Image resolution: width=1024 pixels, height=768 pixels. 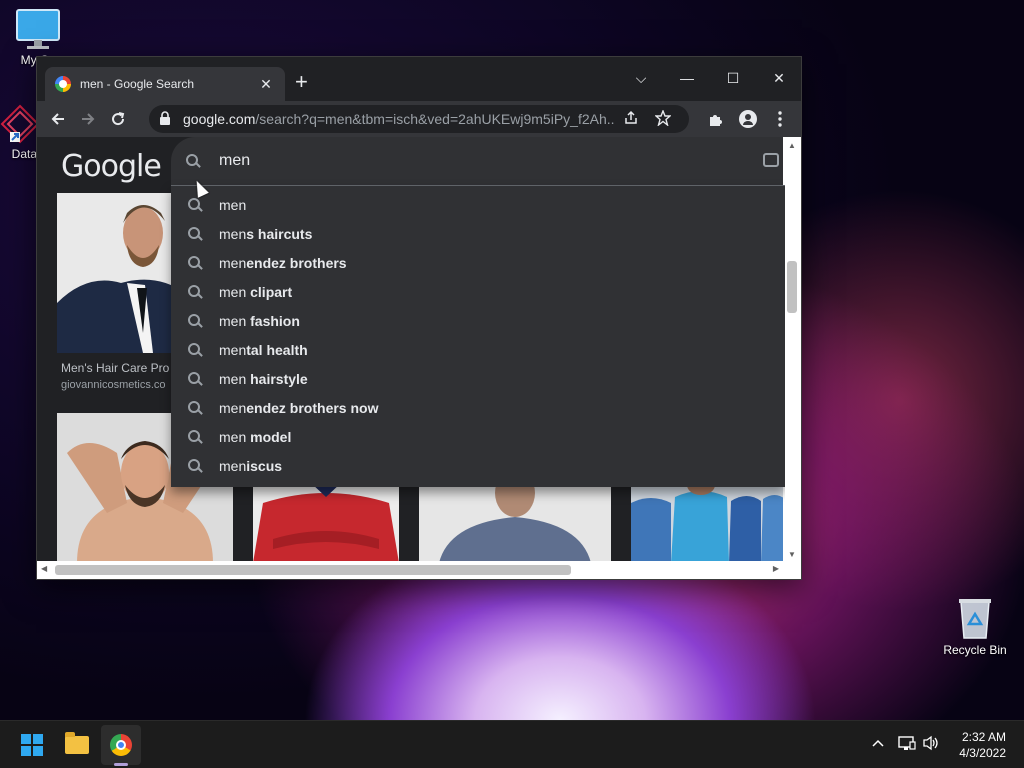 What do you see at coordinates (478, 465) in the screenshot?
I see `suggestion-item: meniscus` at bounding box center [478, 465].